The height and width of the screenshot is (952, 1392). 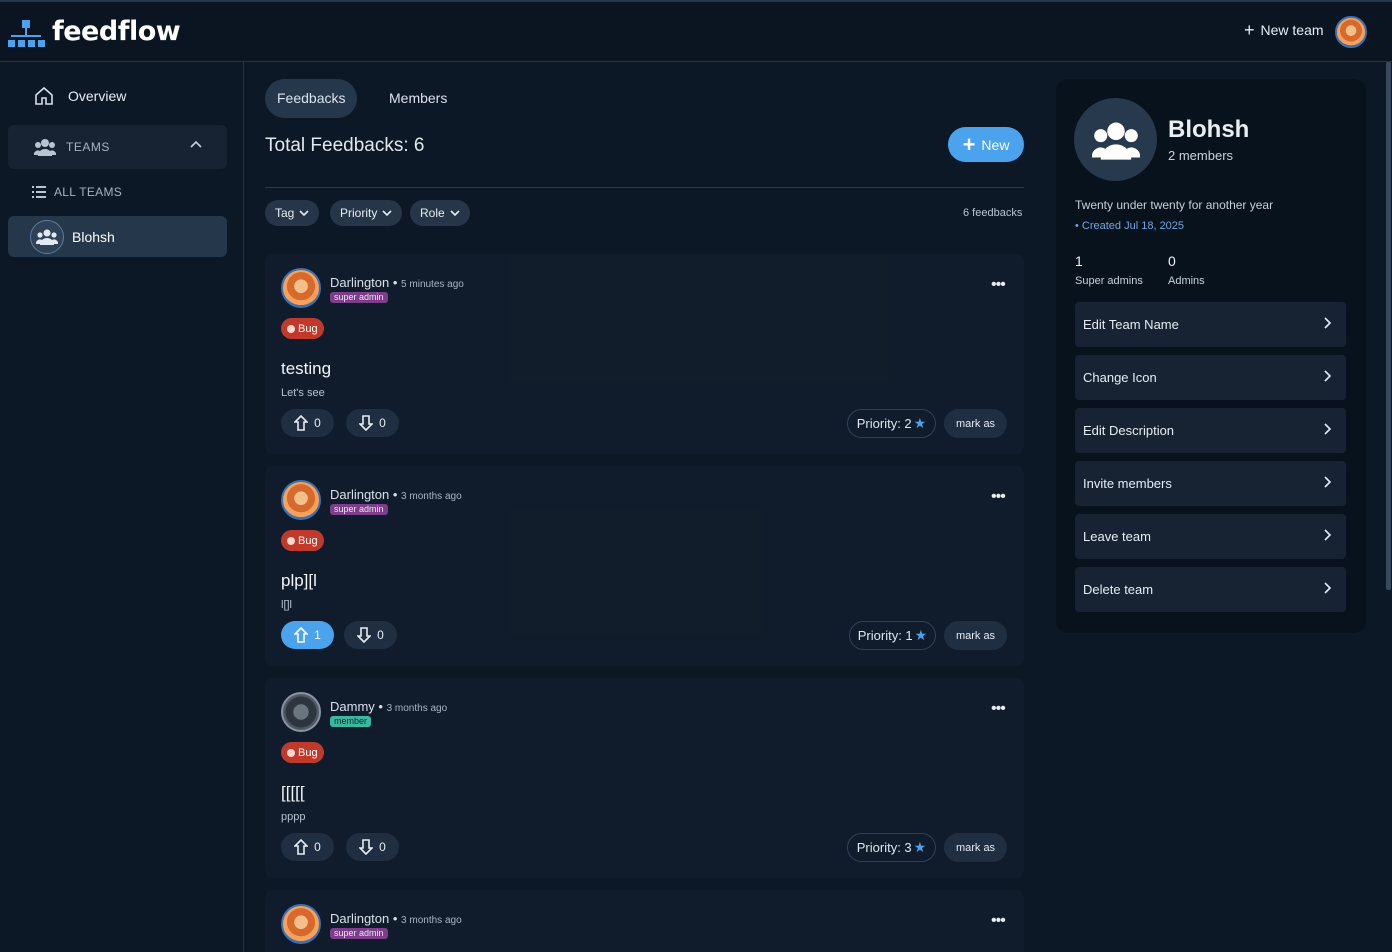 I want to click on new-feedback-button: + New, so click(x=986, y=144).